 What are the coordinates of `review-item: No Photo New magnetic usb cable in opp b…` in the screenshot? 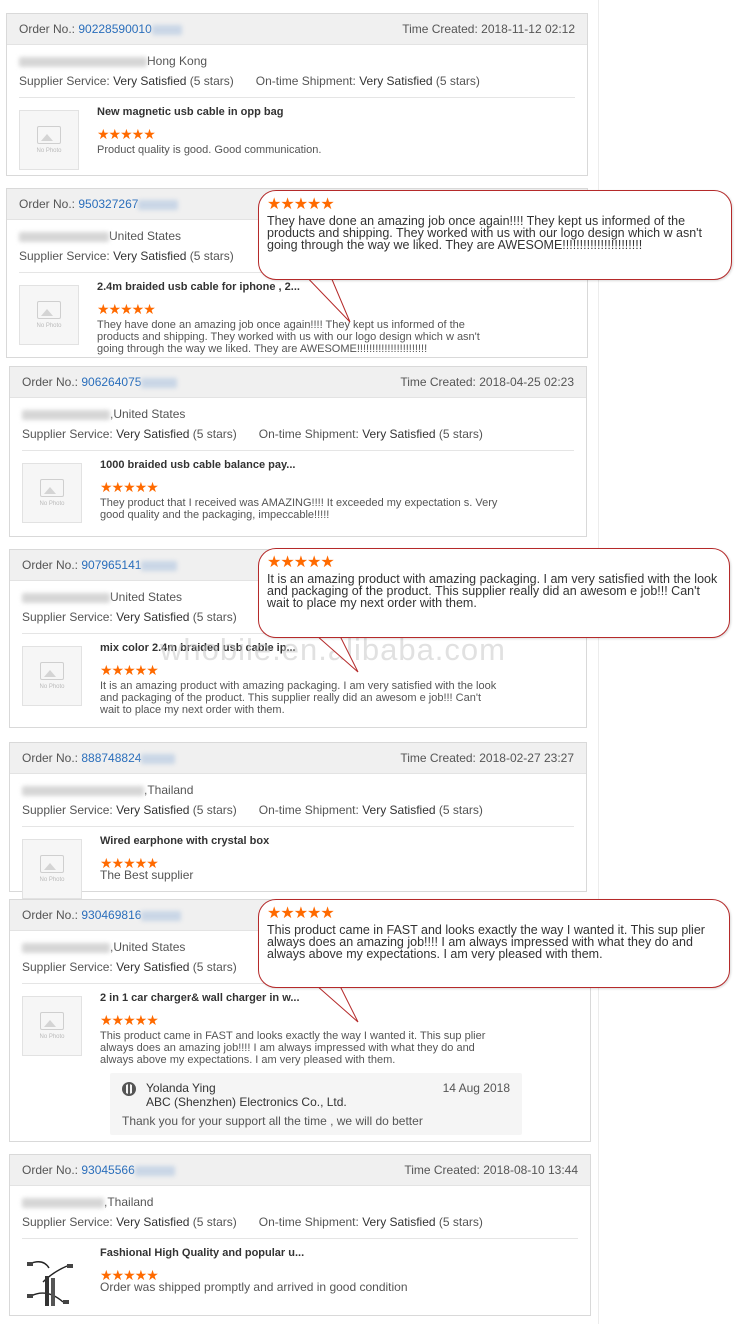 It's located at (297, 137).